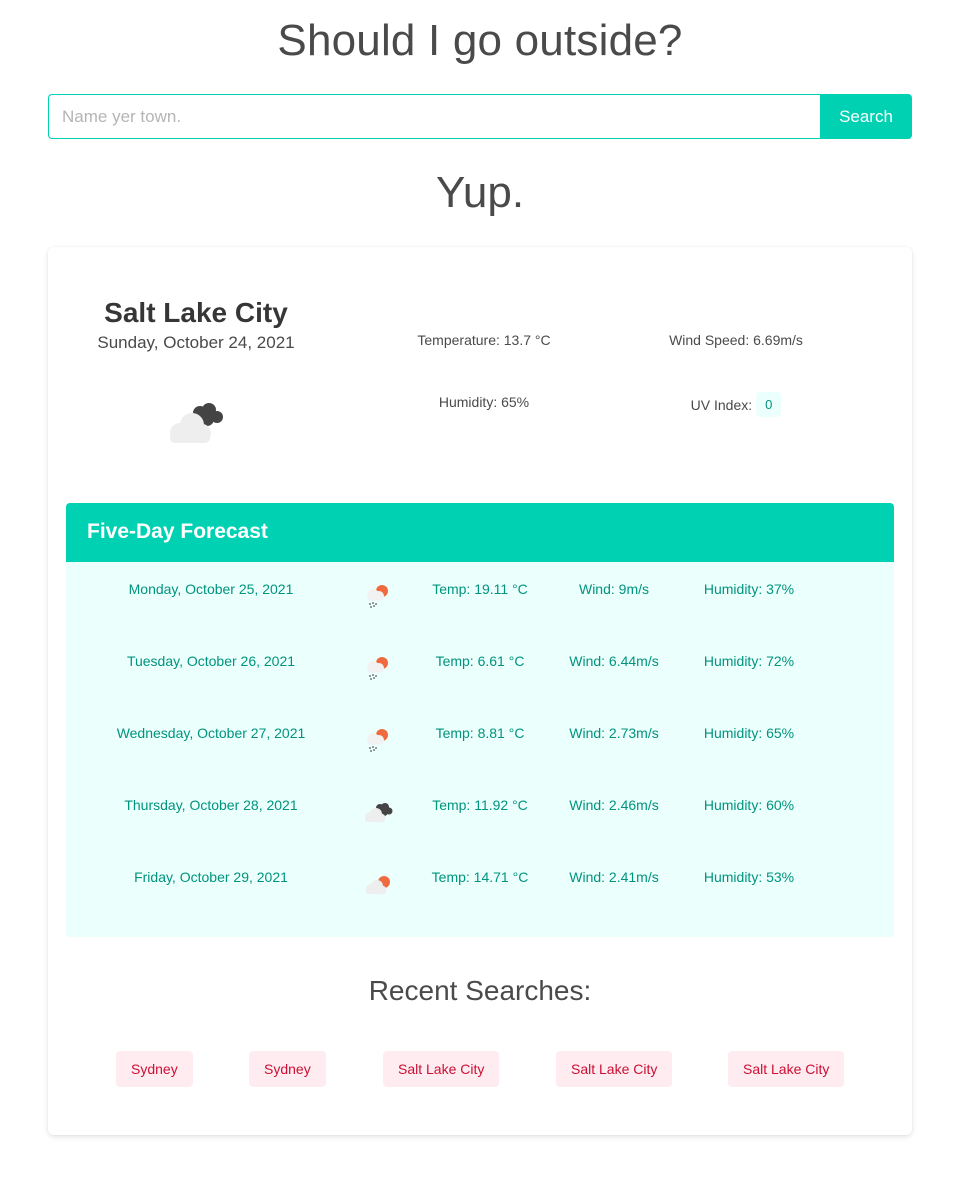 The width and height of the screenshot is (966, 1183). What do you see at coordinates (480, 192) in the screenshot?
I see `verdict-text: Yup.` at bounding box center [480, 192].